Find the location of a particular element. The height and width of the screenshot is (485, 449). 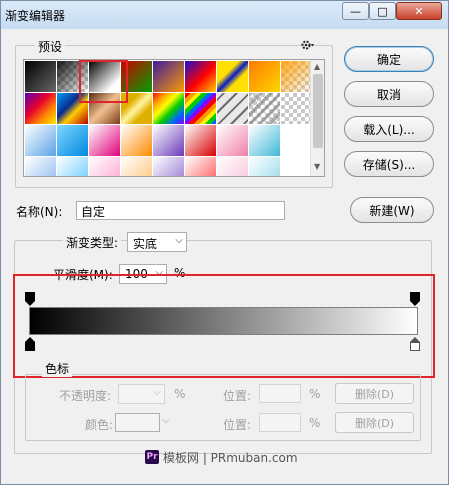

maximize-button: □ is located at coordinates (382, 11).